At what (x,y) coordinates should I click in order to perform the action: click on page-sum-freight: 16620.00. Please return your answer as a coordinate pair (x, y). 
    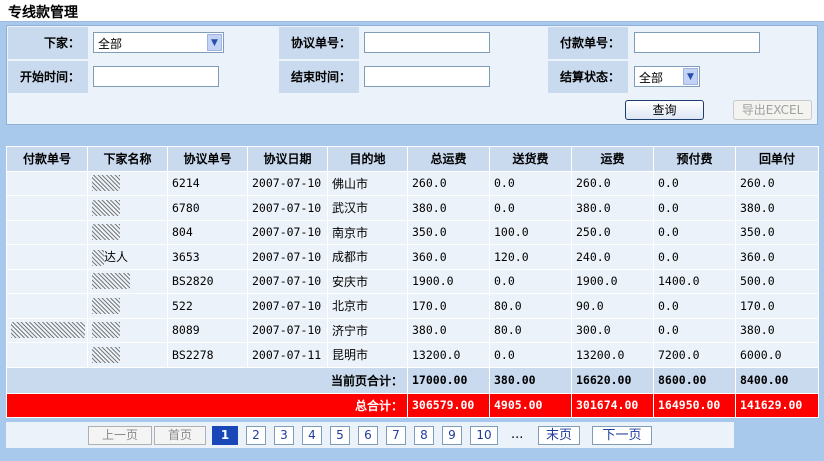
    Looking at the image, I should click on (612, 380).